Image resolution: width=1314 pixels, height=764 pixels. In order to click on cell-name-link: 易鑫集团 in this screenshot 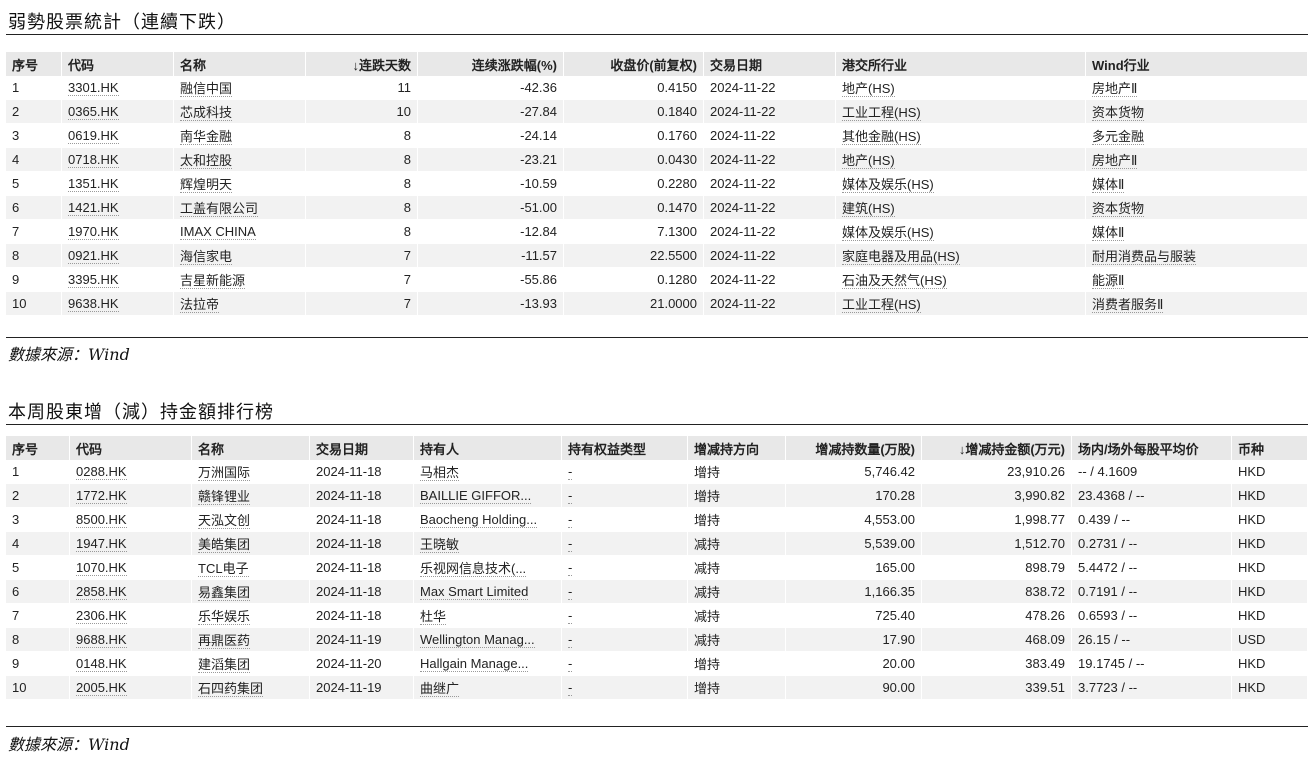, I will do `click(224, 593)`.